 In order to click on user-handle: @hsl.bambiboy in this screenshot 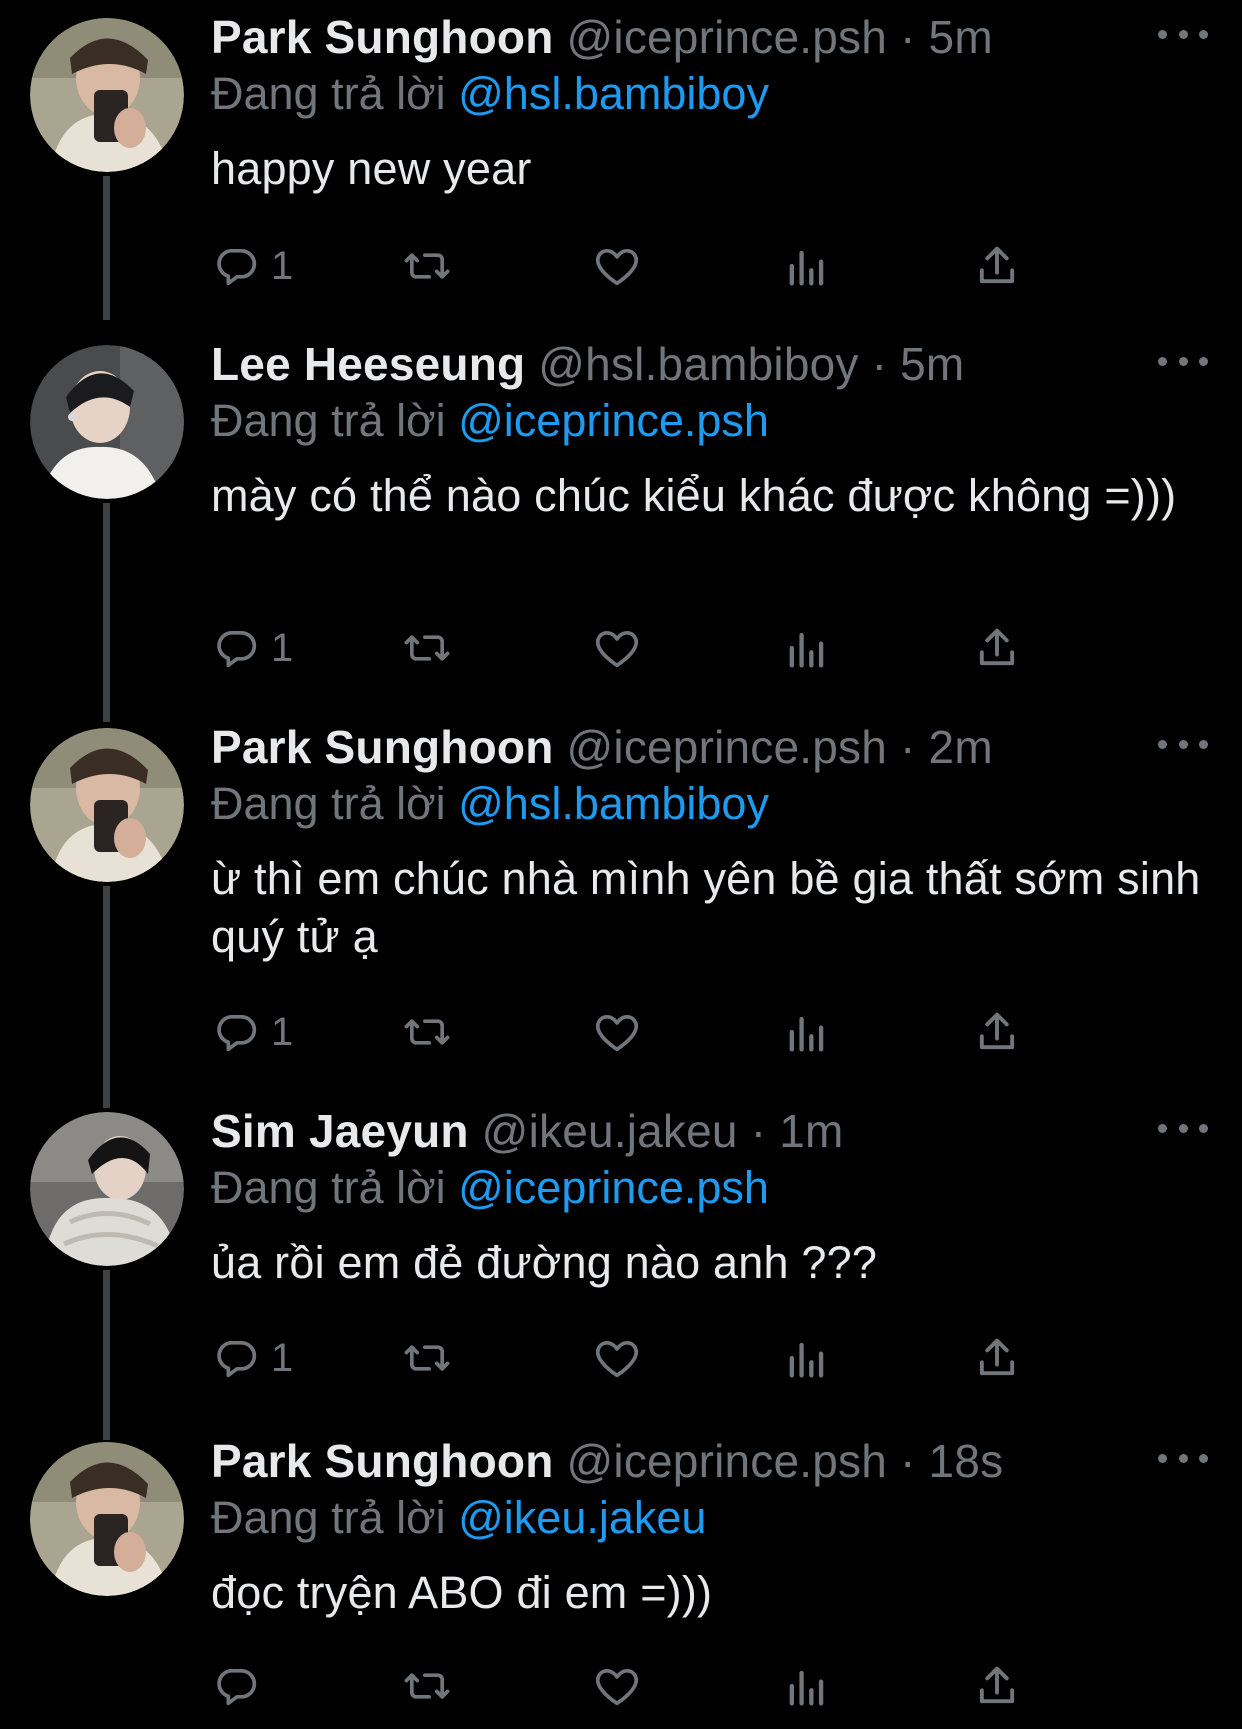, I will do `click(698, 364)`.